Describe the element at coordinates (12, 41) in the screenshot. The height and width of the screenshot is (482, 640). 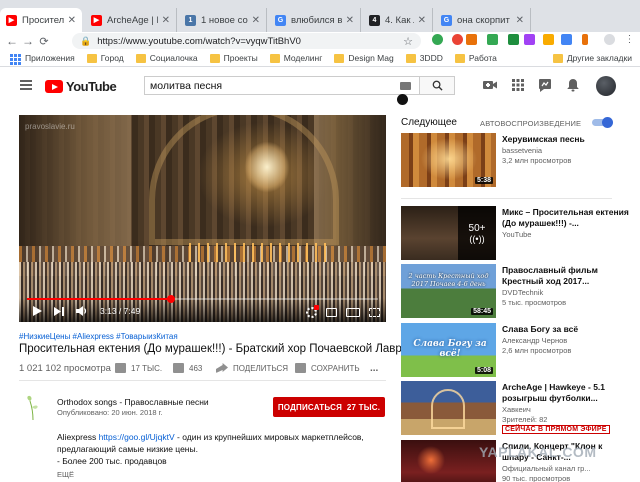
I see `back-arrow-icon: ←` at that location.